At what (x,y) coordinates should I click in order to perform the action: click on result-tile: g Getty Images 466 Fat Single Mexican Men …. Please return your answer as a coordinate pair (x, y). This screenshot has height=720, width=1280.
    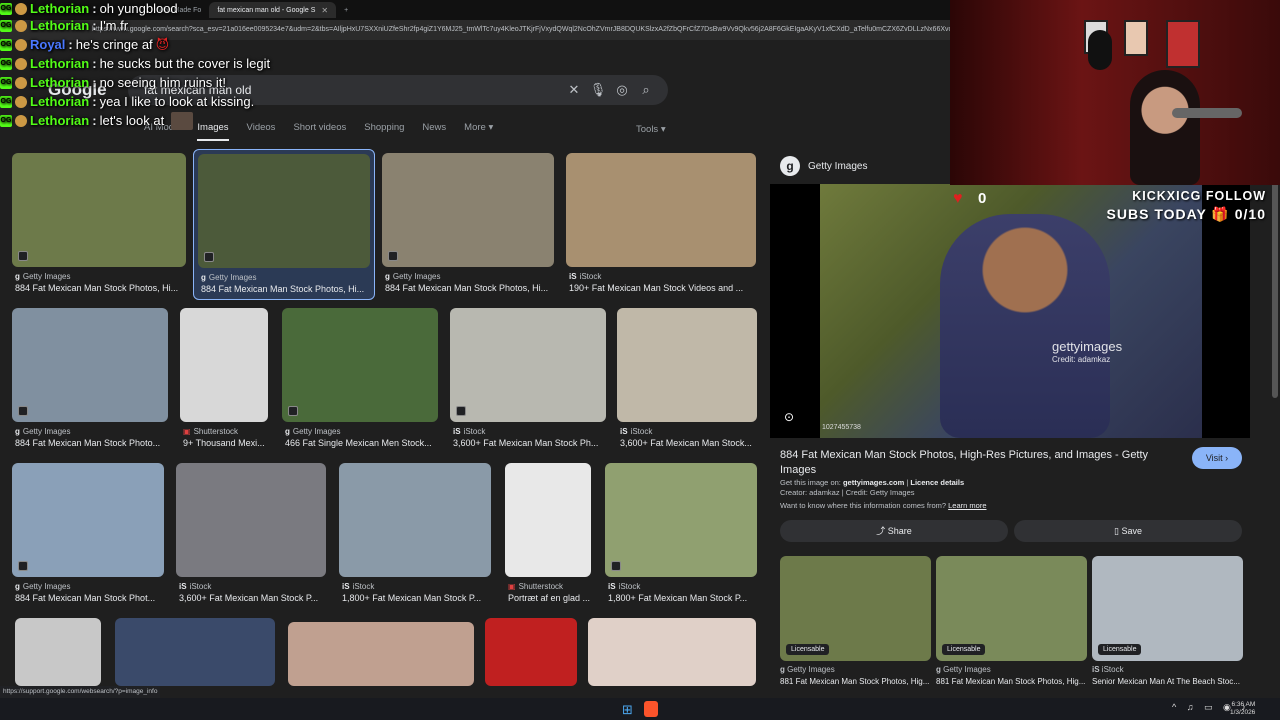
    Looking at the image, I should click on (360, 380).